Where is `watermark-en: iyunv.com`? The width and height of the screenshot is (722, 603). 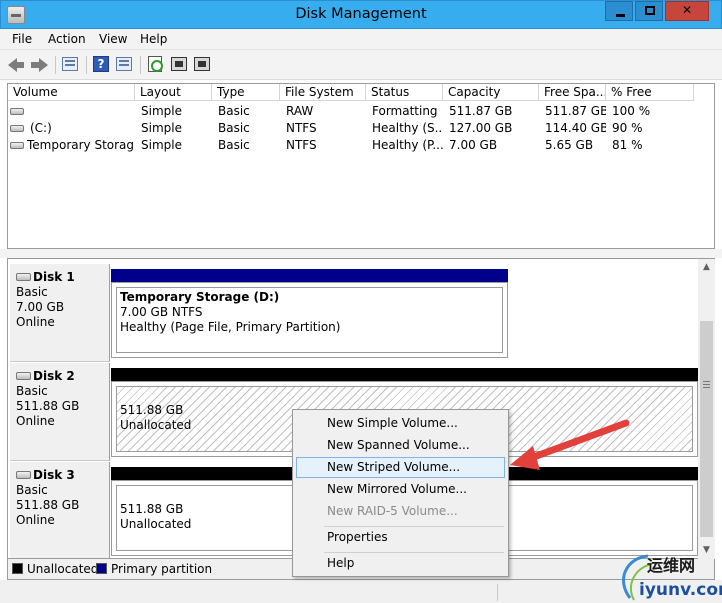 watermark-en: iyunv.com is located at coordinates (680, 590).